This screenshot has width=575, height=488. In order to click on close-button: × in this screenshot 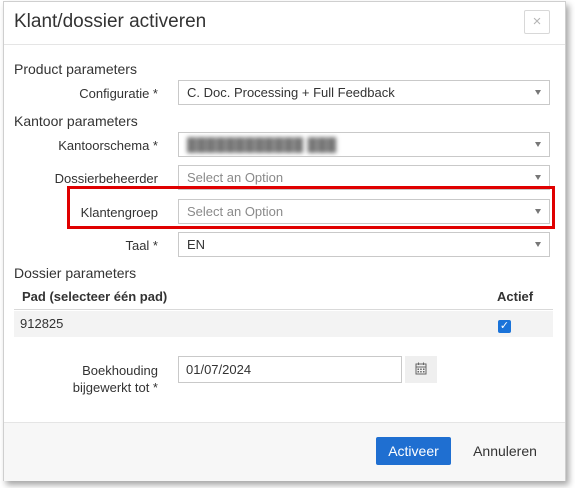, I will do `click(537, 22)`.